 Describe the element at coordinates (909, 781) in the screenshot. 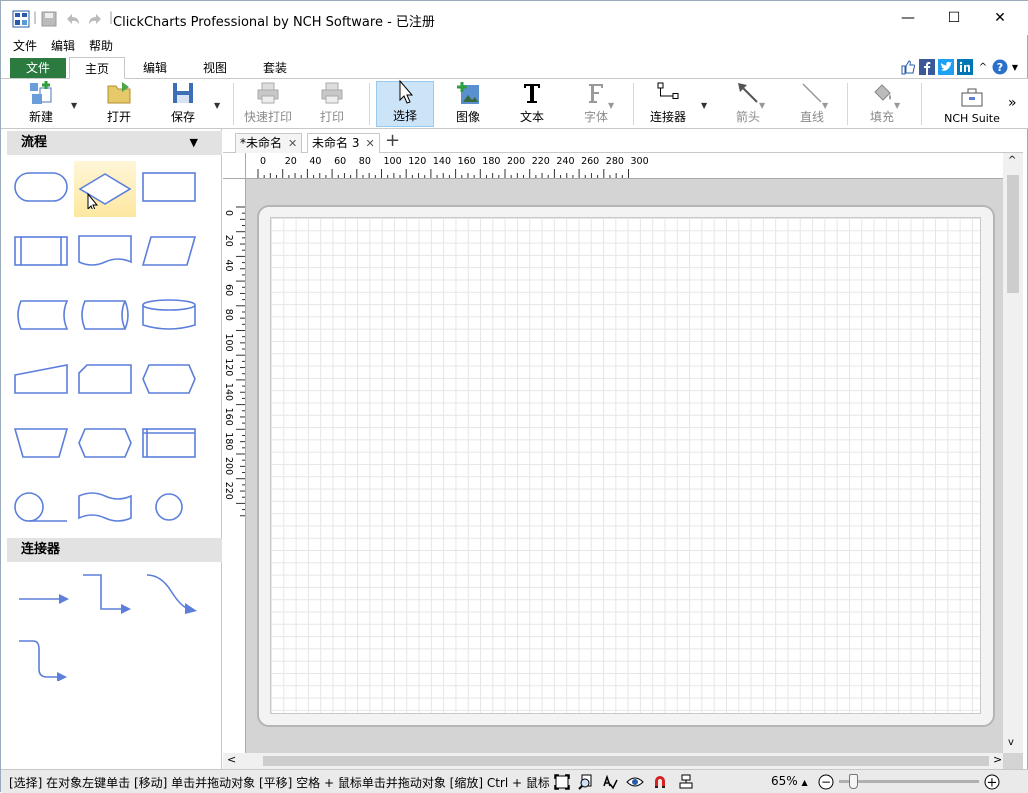

I see `zoom-slider-track` at that location.